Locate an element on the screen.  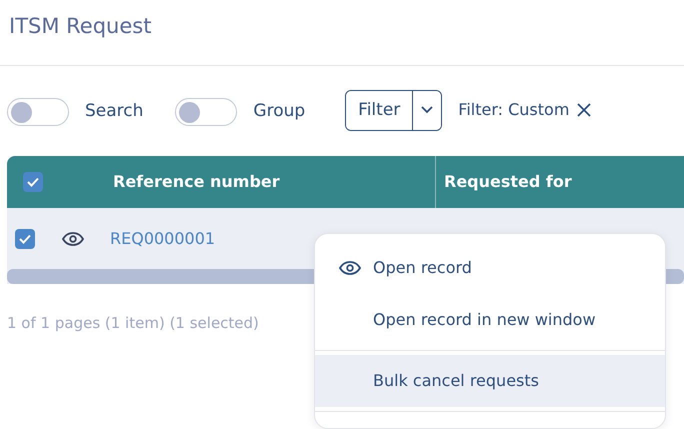
column-header: Requested for is located at coordinates (508, 182).